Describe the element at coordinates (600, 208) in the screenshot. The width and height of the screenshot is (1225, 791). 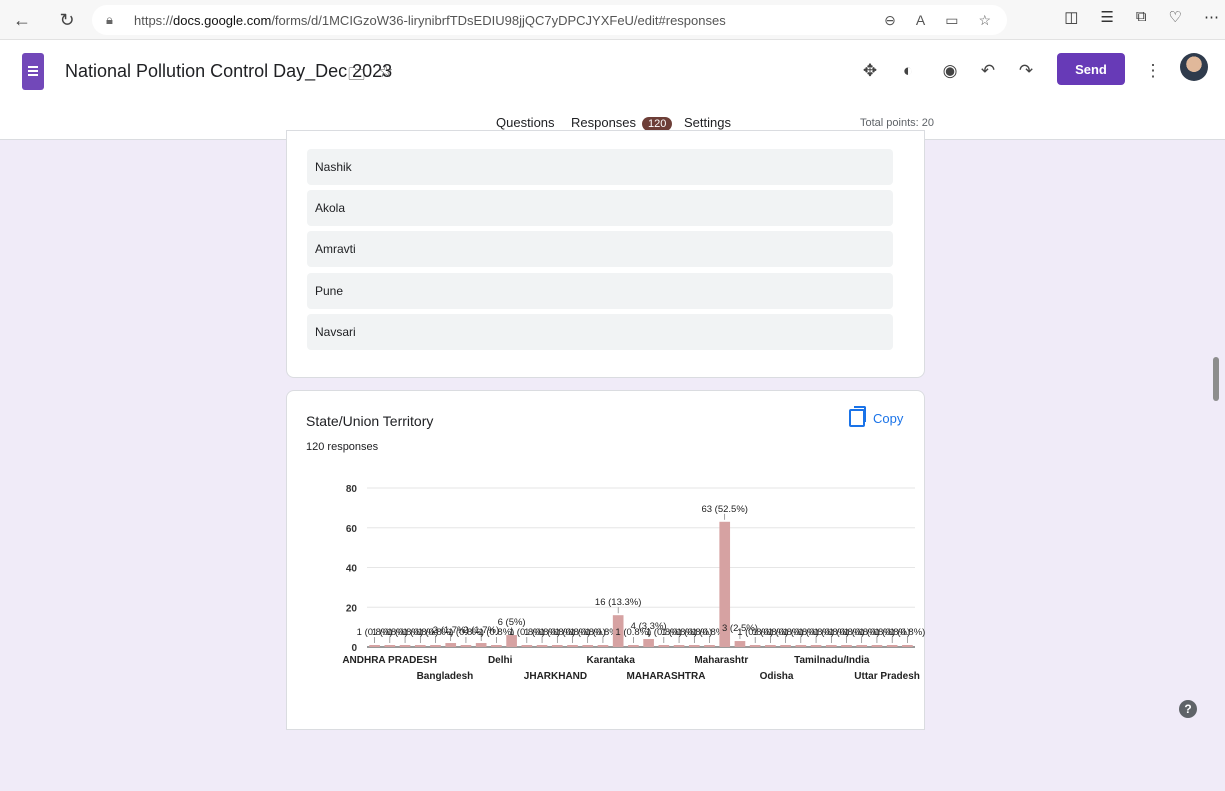
I see `answer-item: Akola` at that location.